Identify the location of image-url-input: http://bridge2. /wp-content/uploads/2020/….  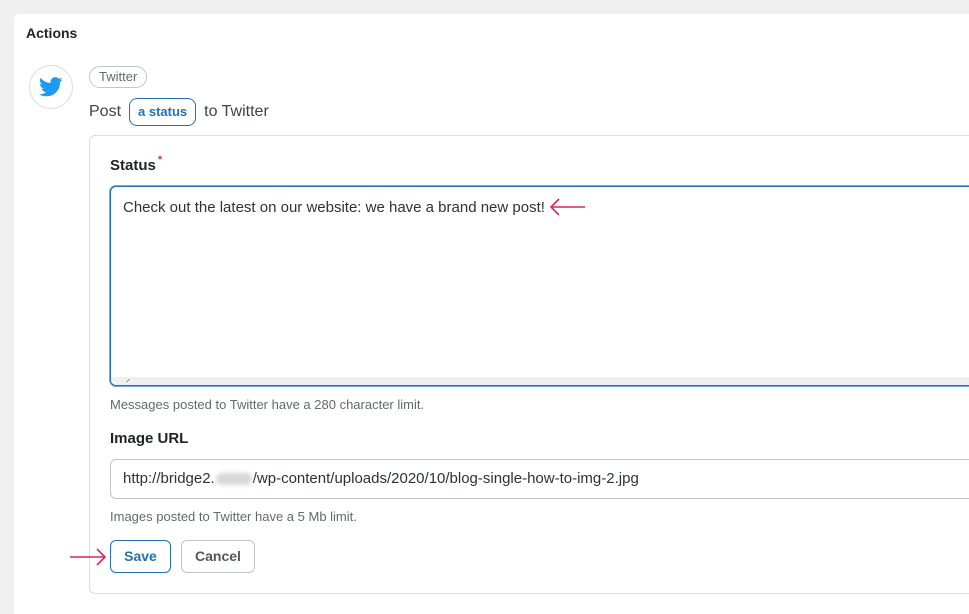
(539, 479).